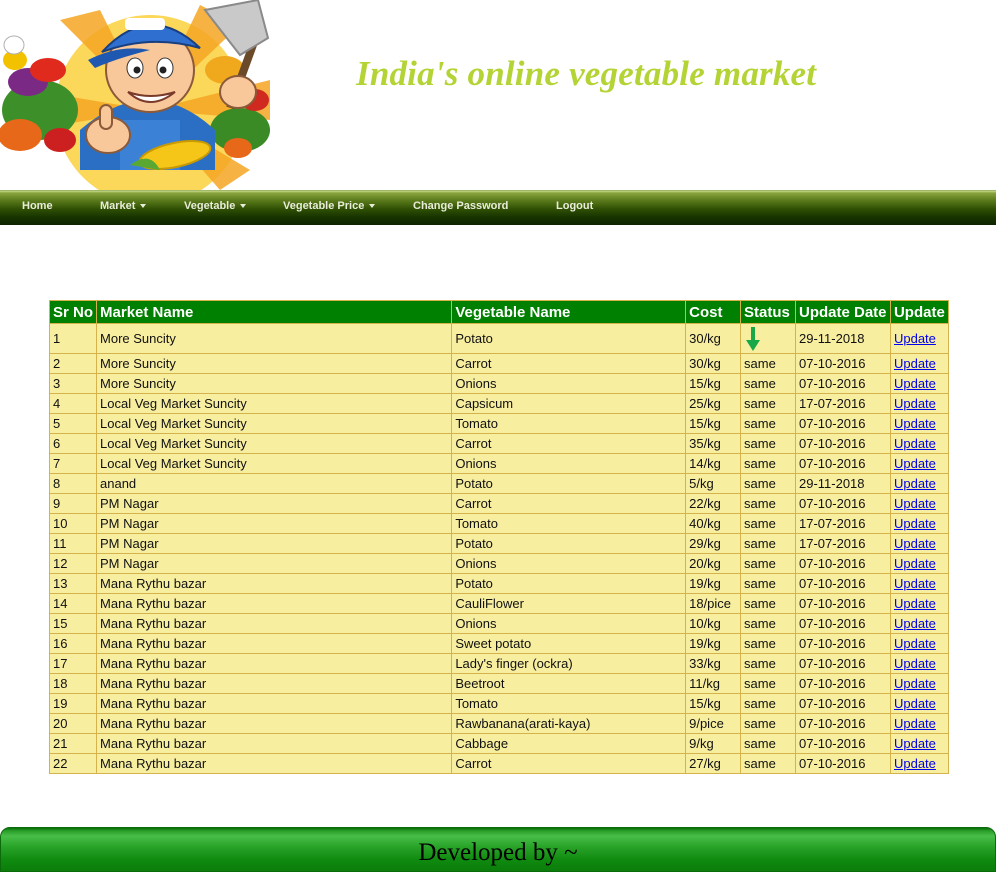  Describe the element at coordinates (768, 312) in the screenshot. I see `col-header-status: Status` at that location.